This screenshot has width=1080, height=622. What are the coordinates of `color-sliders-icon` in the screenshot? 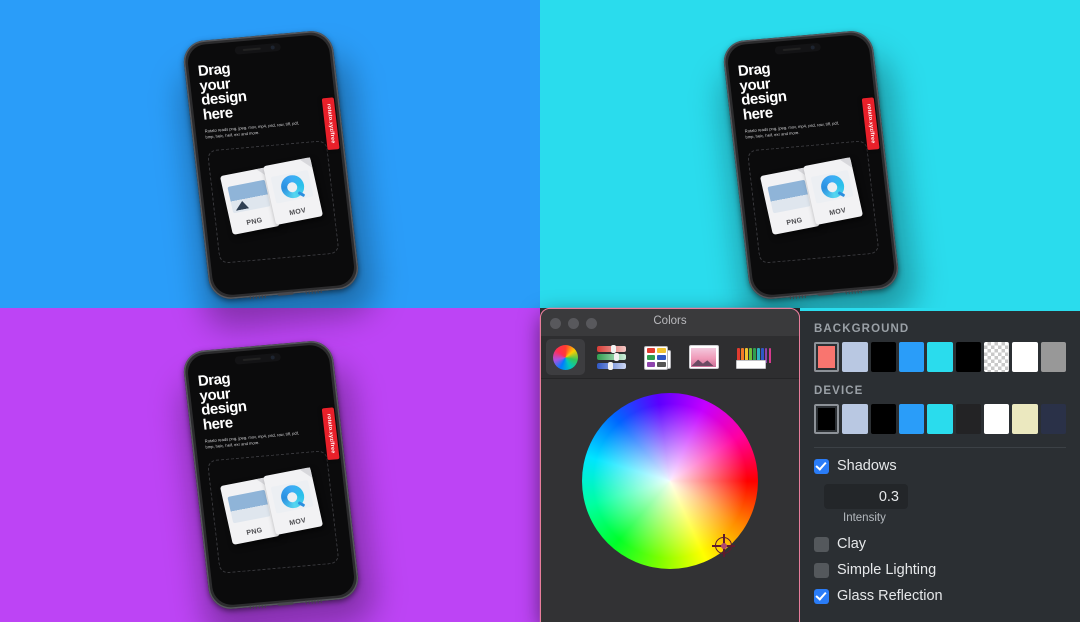 It's located at (611, 357).